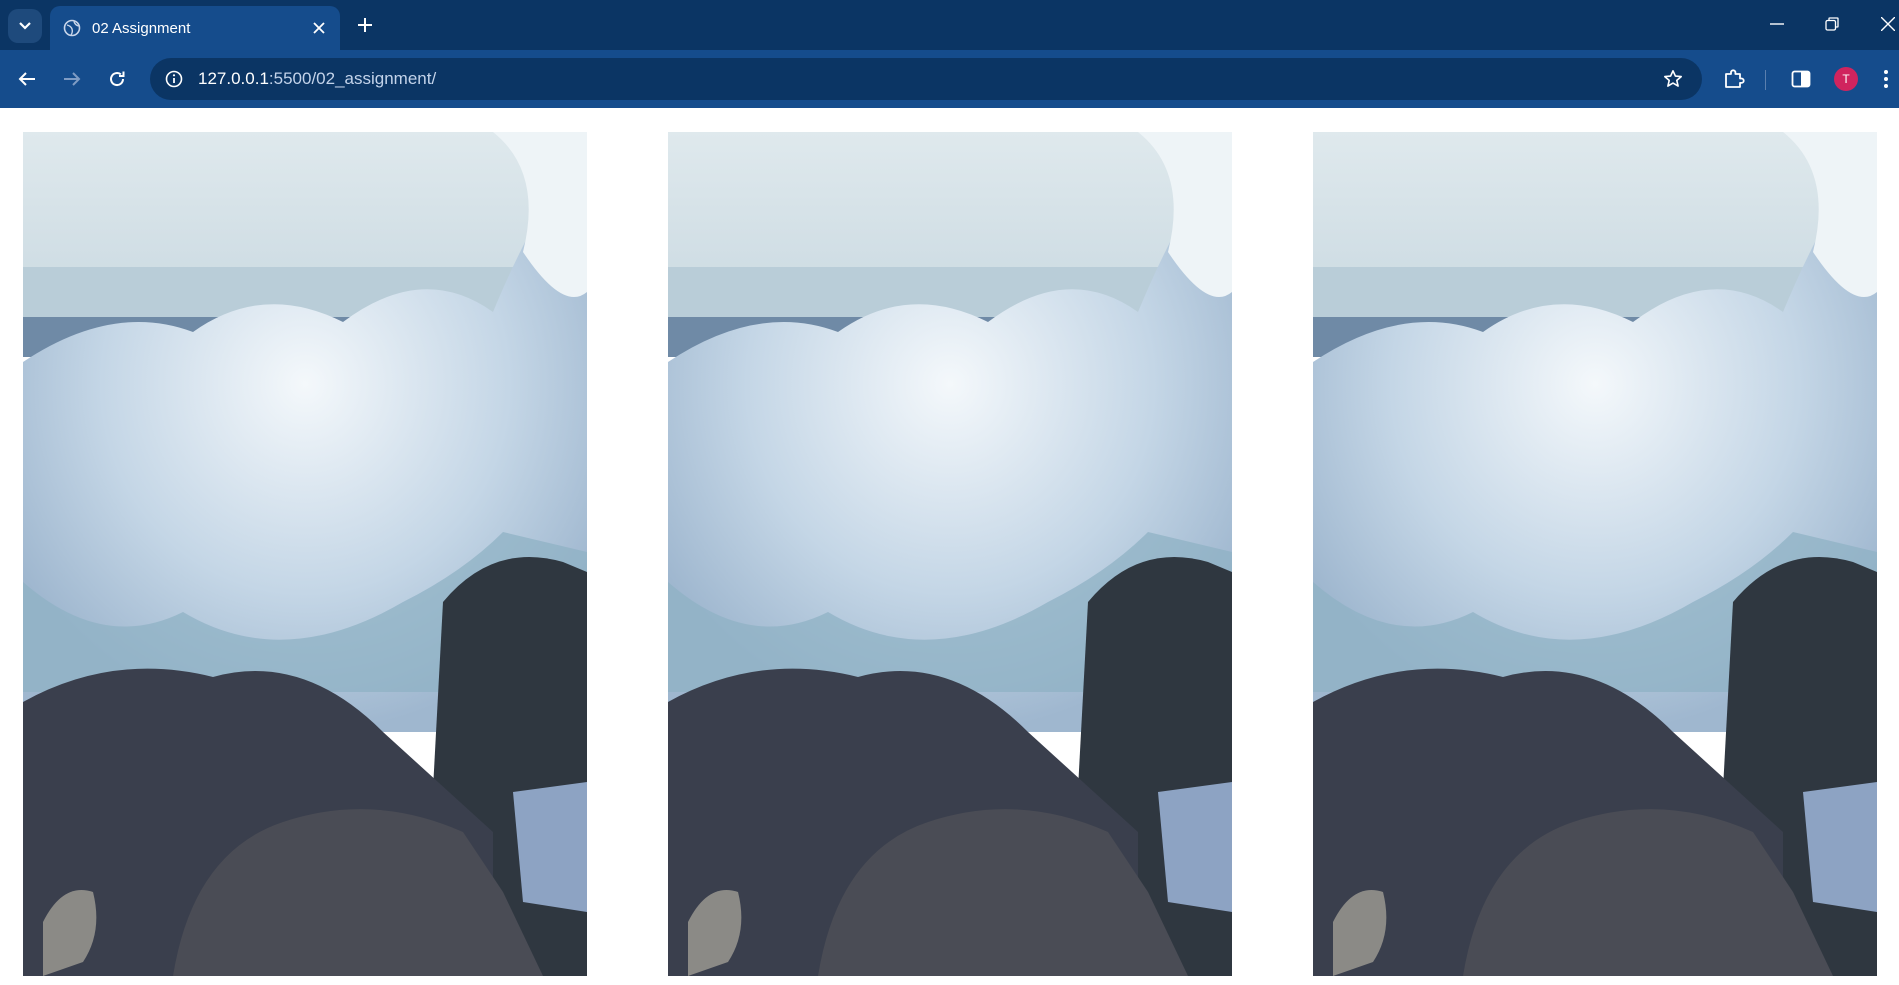 The width and height of the screenshot is (1899, 985). I want to click on close-window-button, so click(1882, 24).